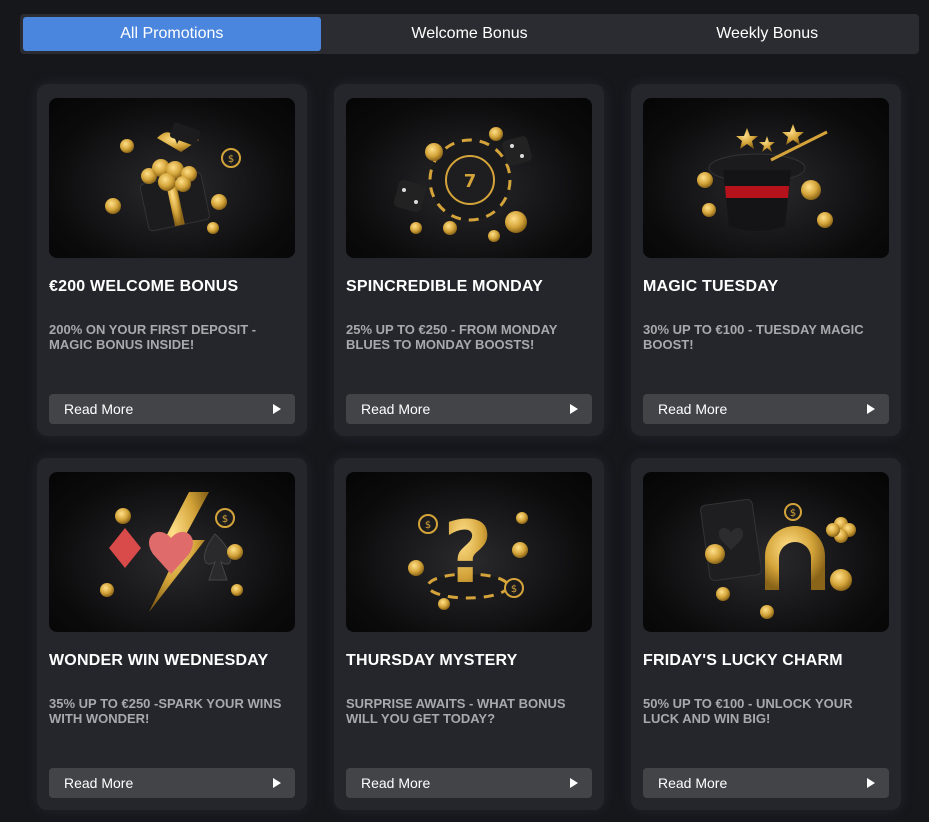 The width and height of the screenshot is (929, 822). Describe the element at coordinates (470, 181) in the screenshot. I see `svg-text: 7` at that location.